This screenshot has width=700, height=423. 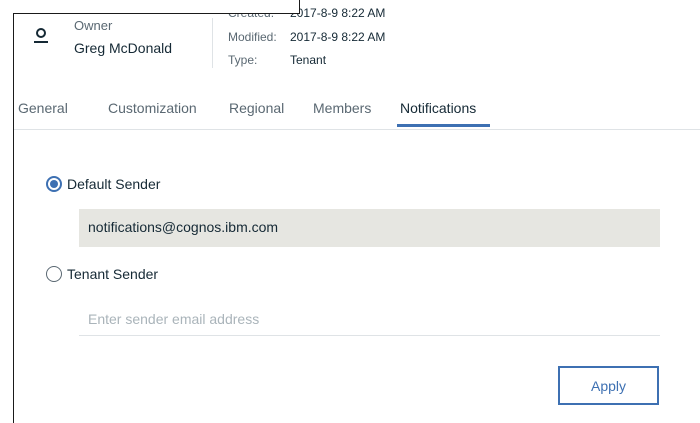 I want to click on tenant-sender-email-input, so click(x=369, y=322).